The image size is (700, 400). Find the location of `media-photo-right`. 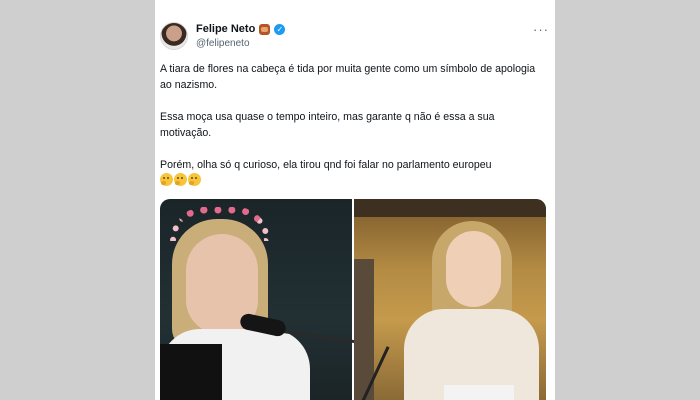

media-photo-right is located at coordinates (450, 299).